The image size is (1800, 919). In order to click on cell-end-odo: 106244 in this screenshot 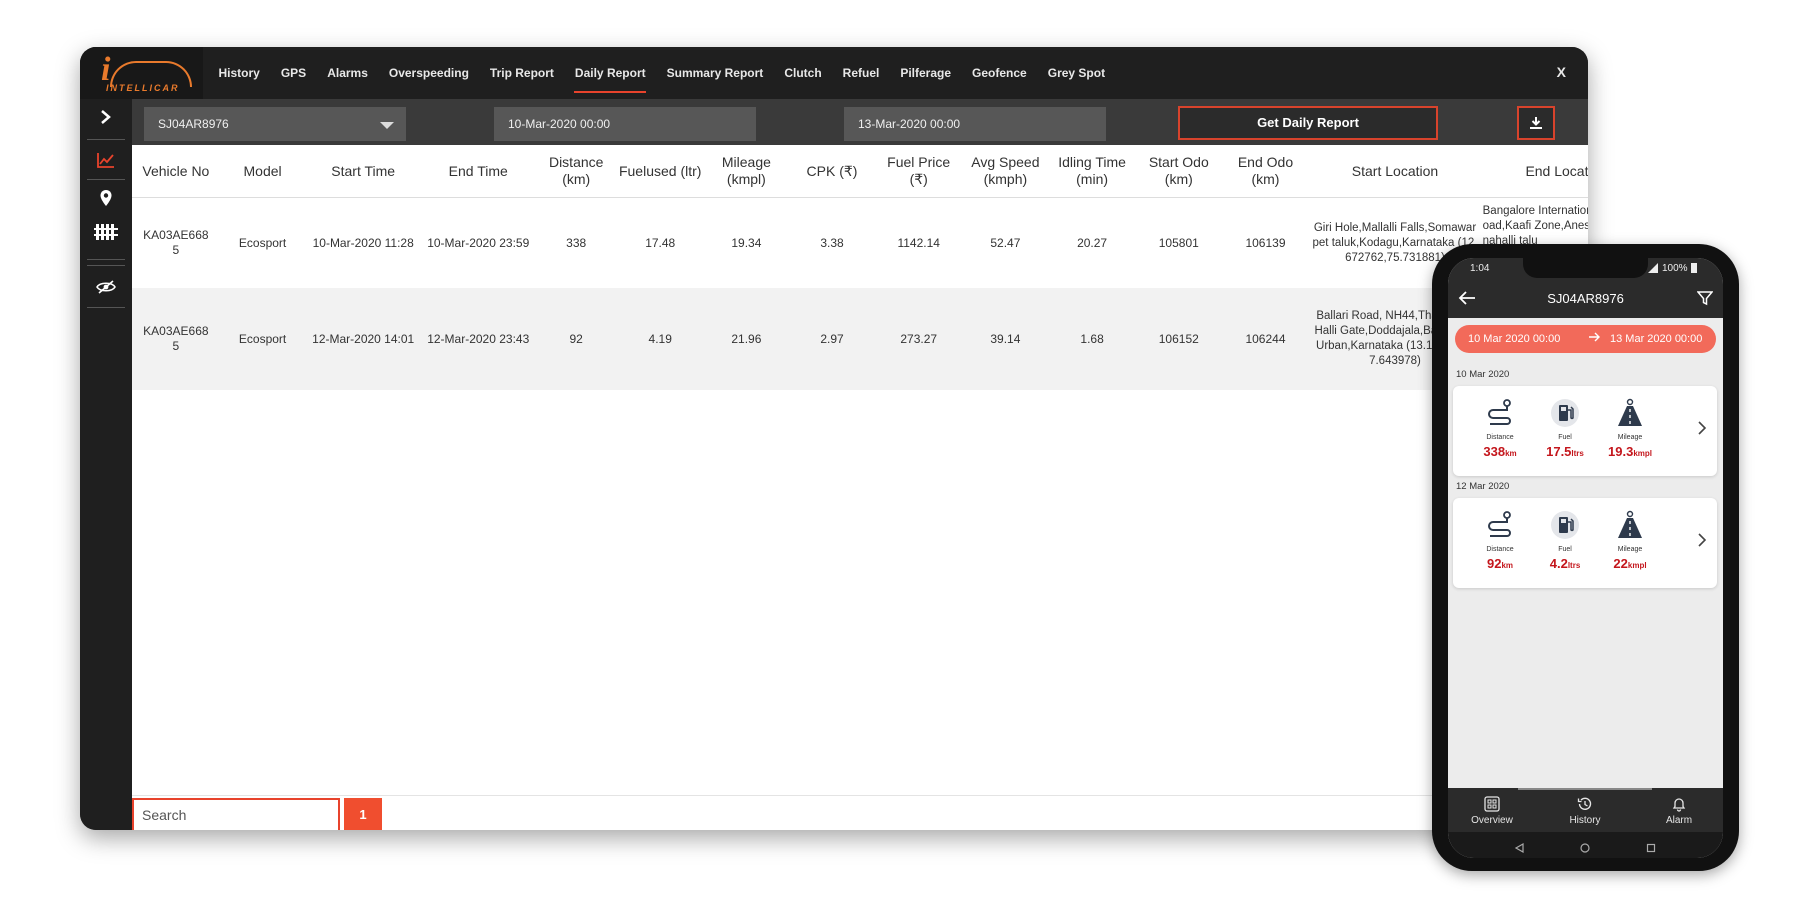, I will do `click(1265, 339)`.